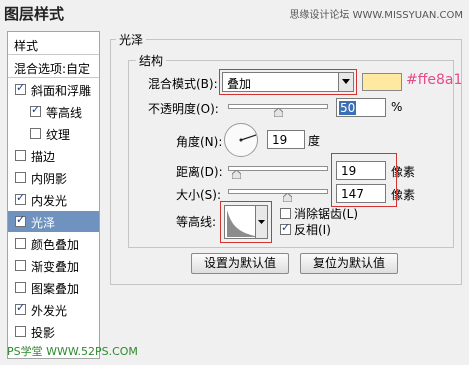  I want to click on make-default-button: 设置为默认值, so click(240, 263).